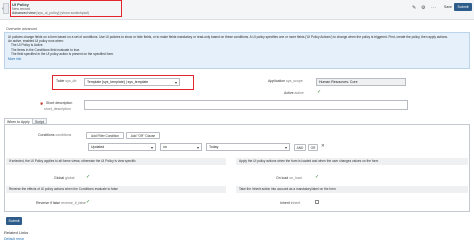 The width and height of the screenshot is (474, 246). I want to click on application-label-text: Application, so click(277, 81).